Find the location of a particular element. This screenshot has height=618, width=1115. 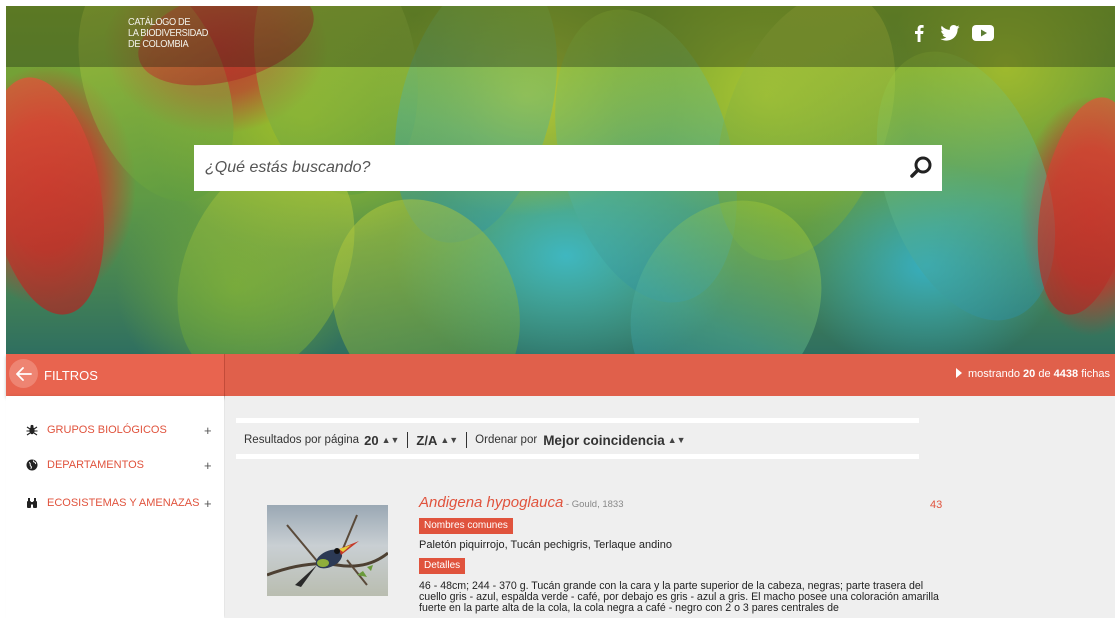

search-bar is located at coordinates (568, 168).